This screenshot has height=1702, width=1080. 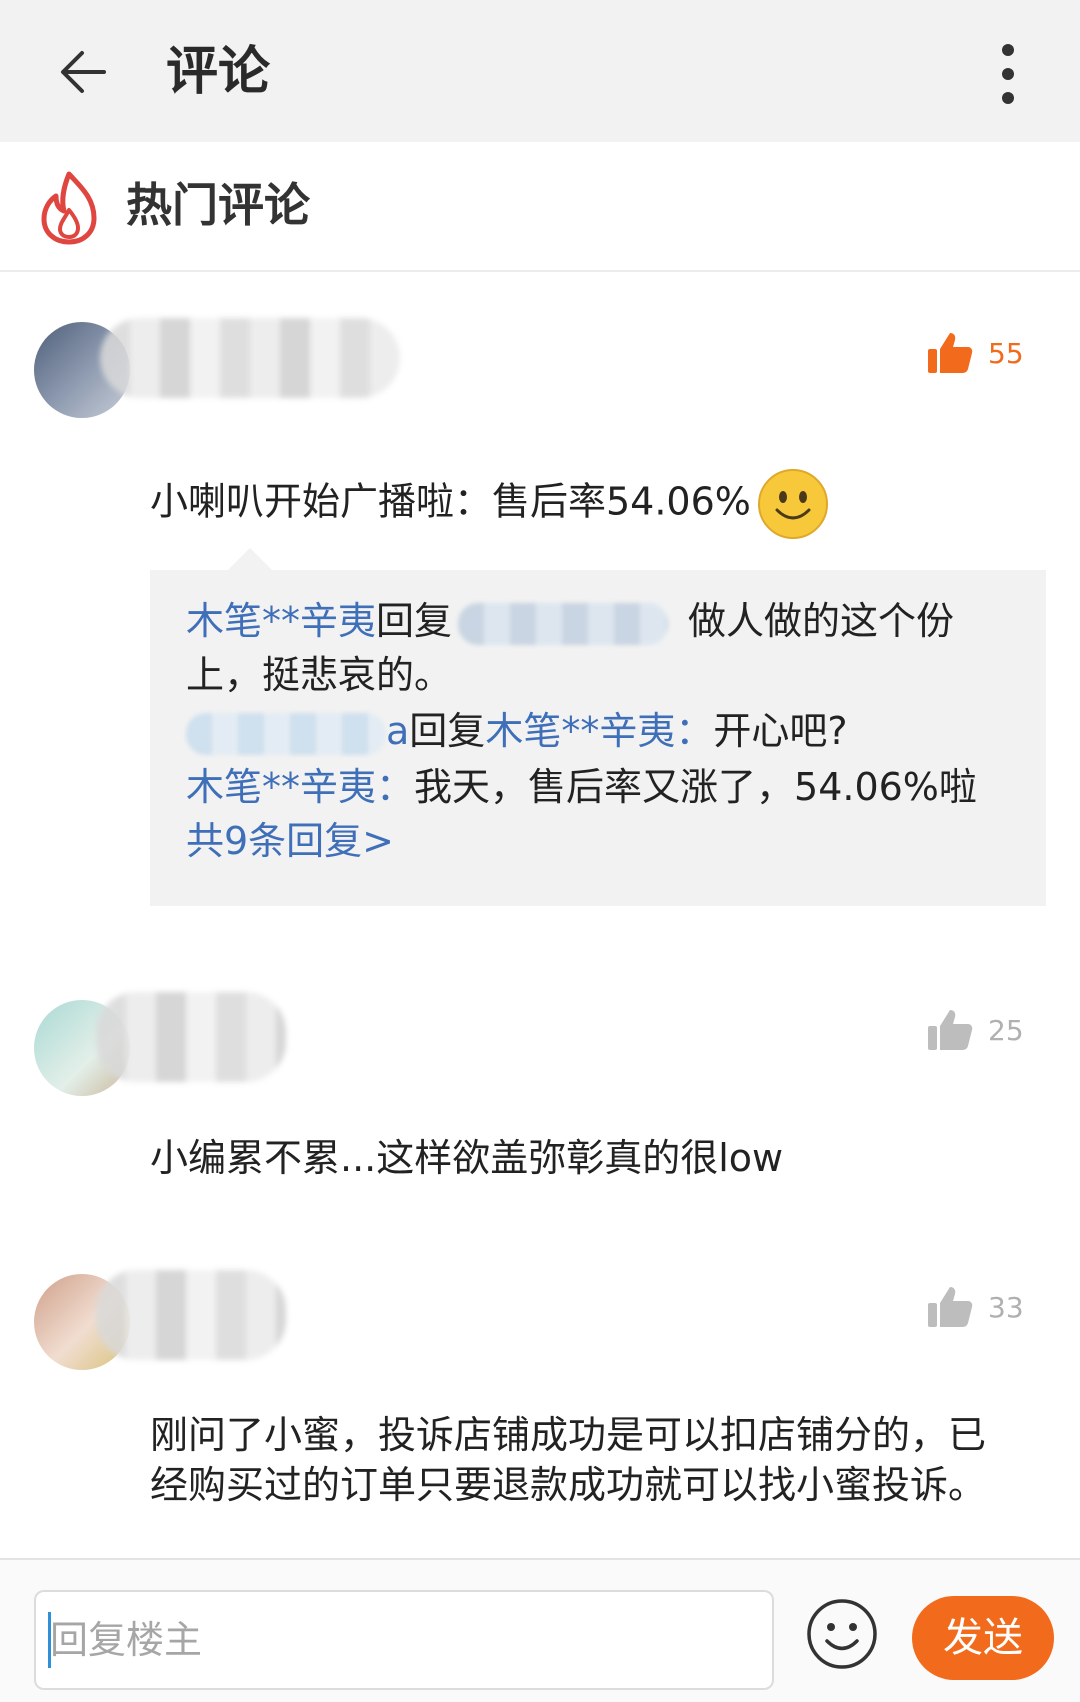 I want to click on bottom-reply-bar: 发送, so click(x=540, y=1630).